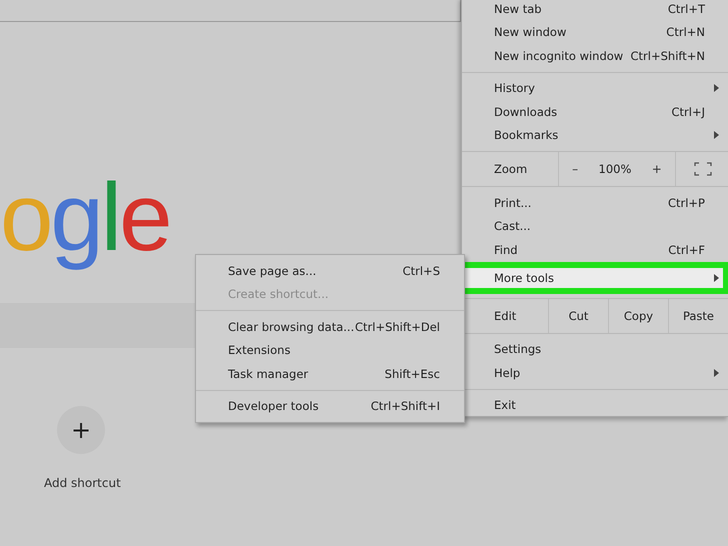 This screenshot has height=546, width=728. I want to click on menu-item: Bookmarks, so click(595, 135).